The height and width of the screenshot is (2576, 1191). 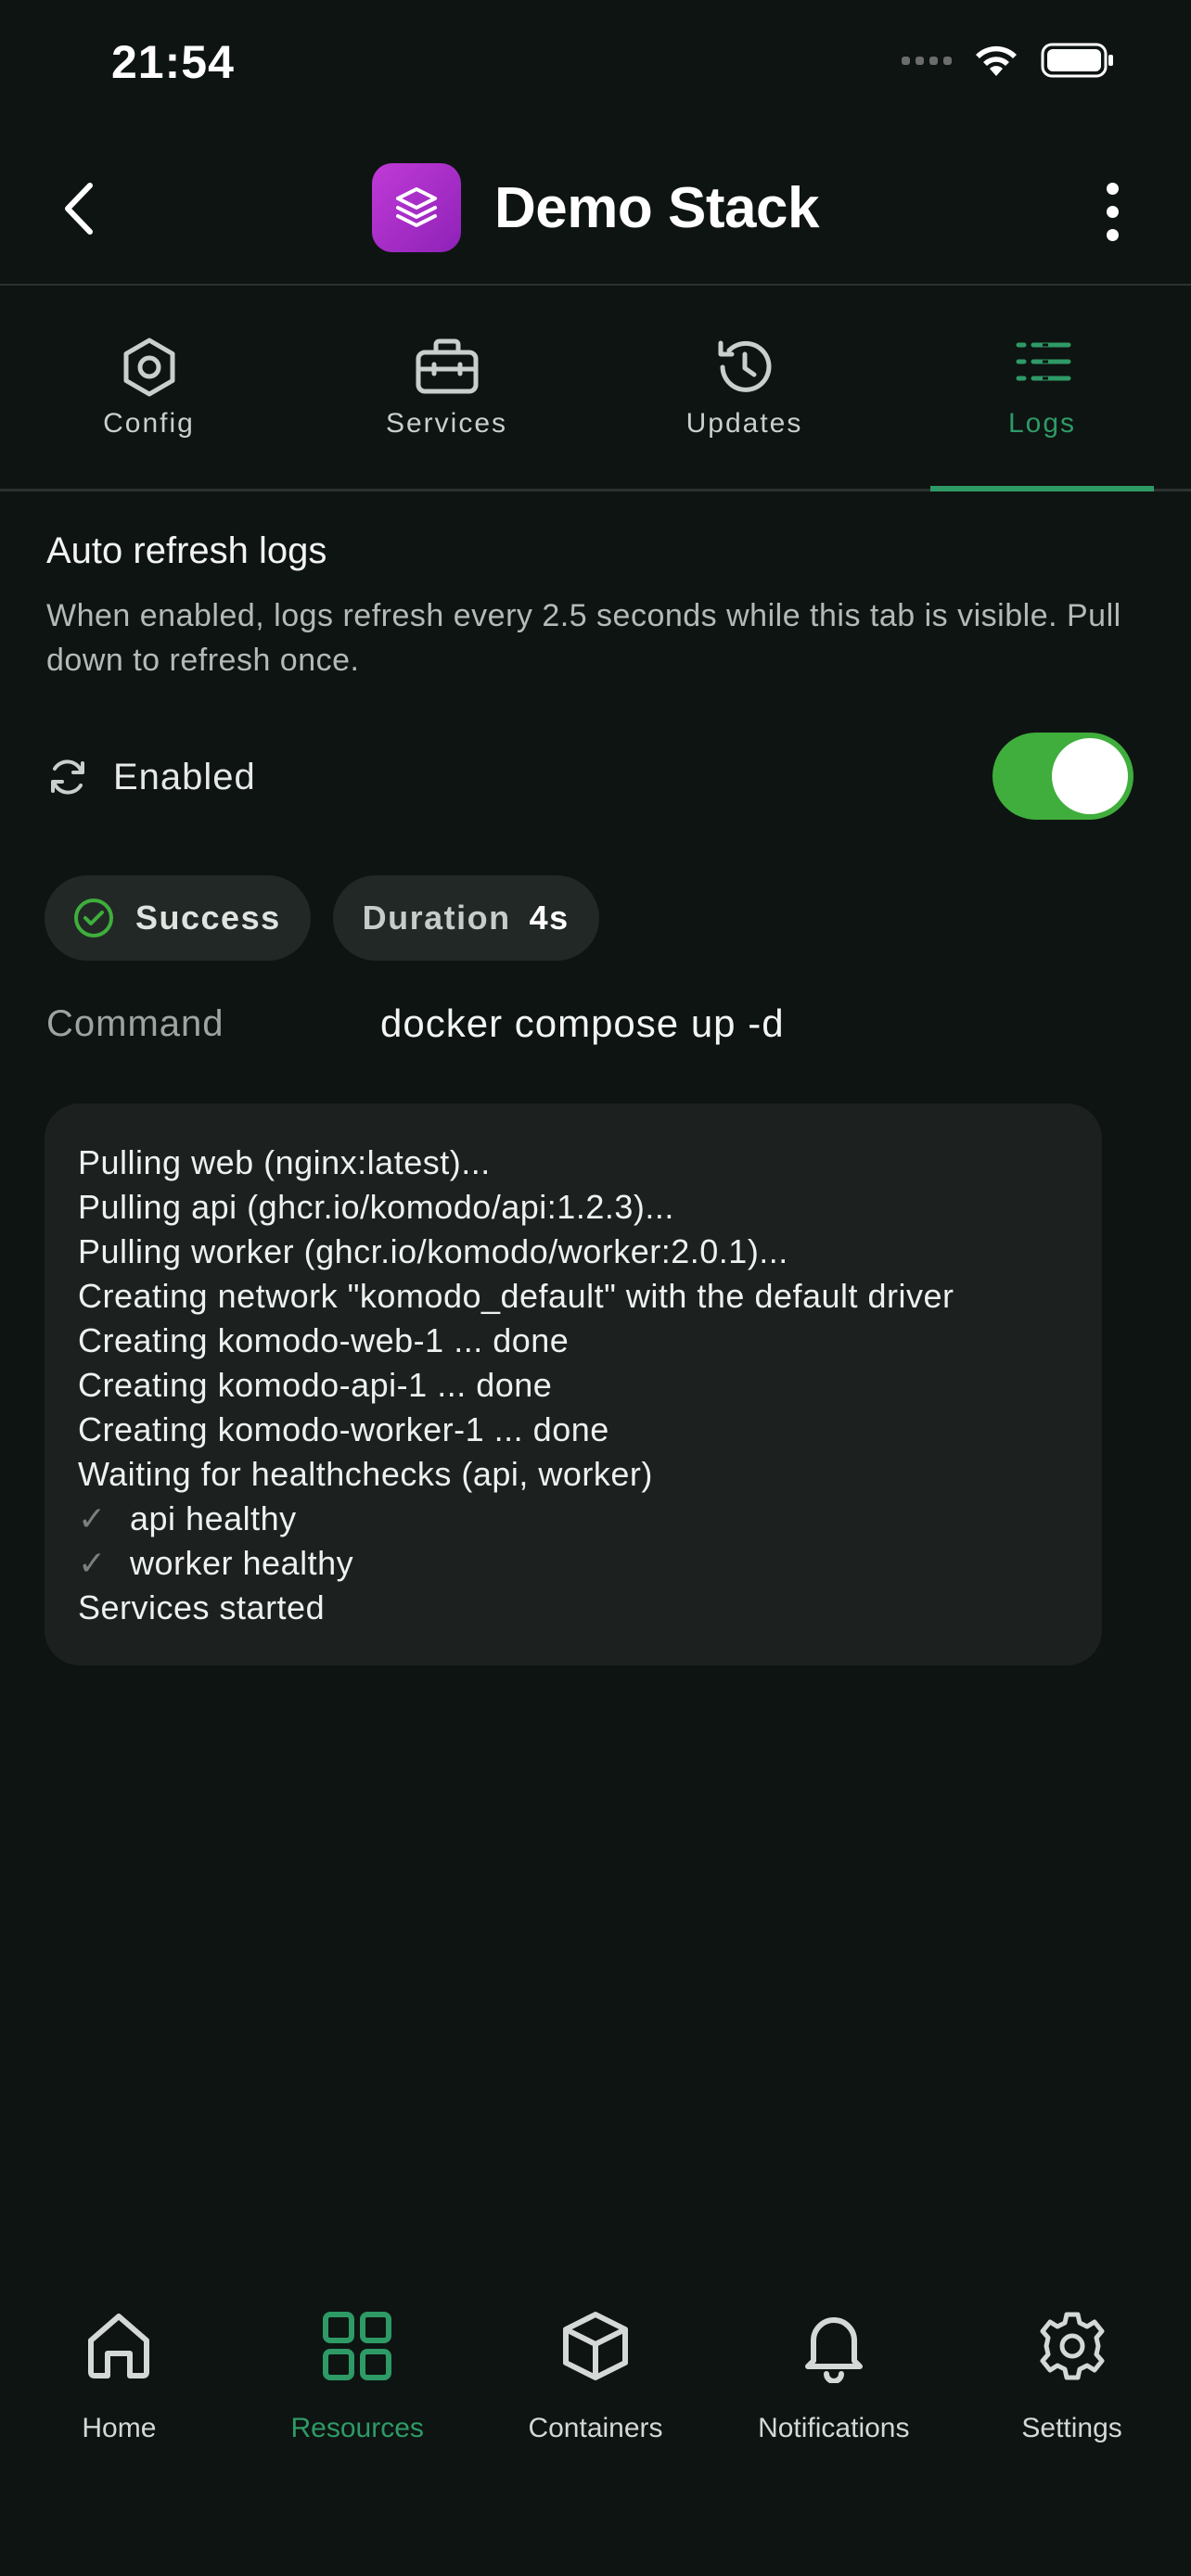 I want to click on success-badge: Success, so click(x=178, y=918).